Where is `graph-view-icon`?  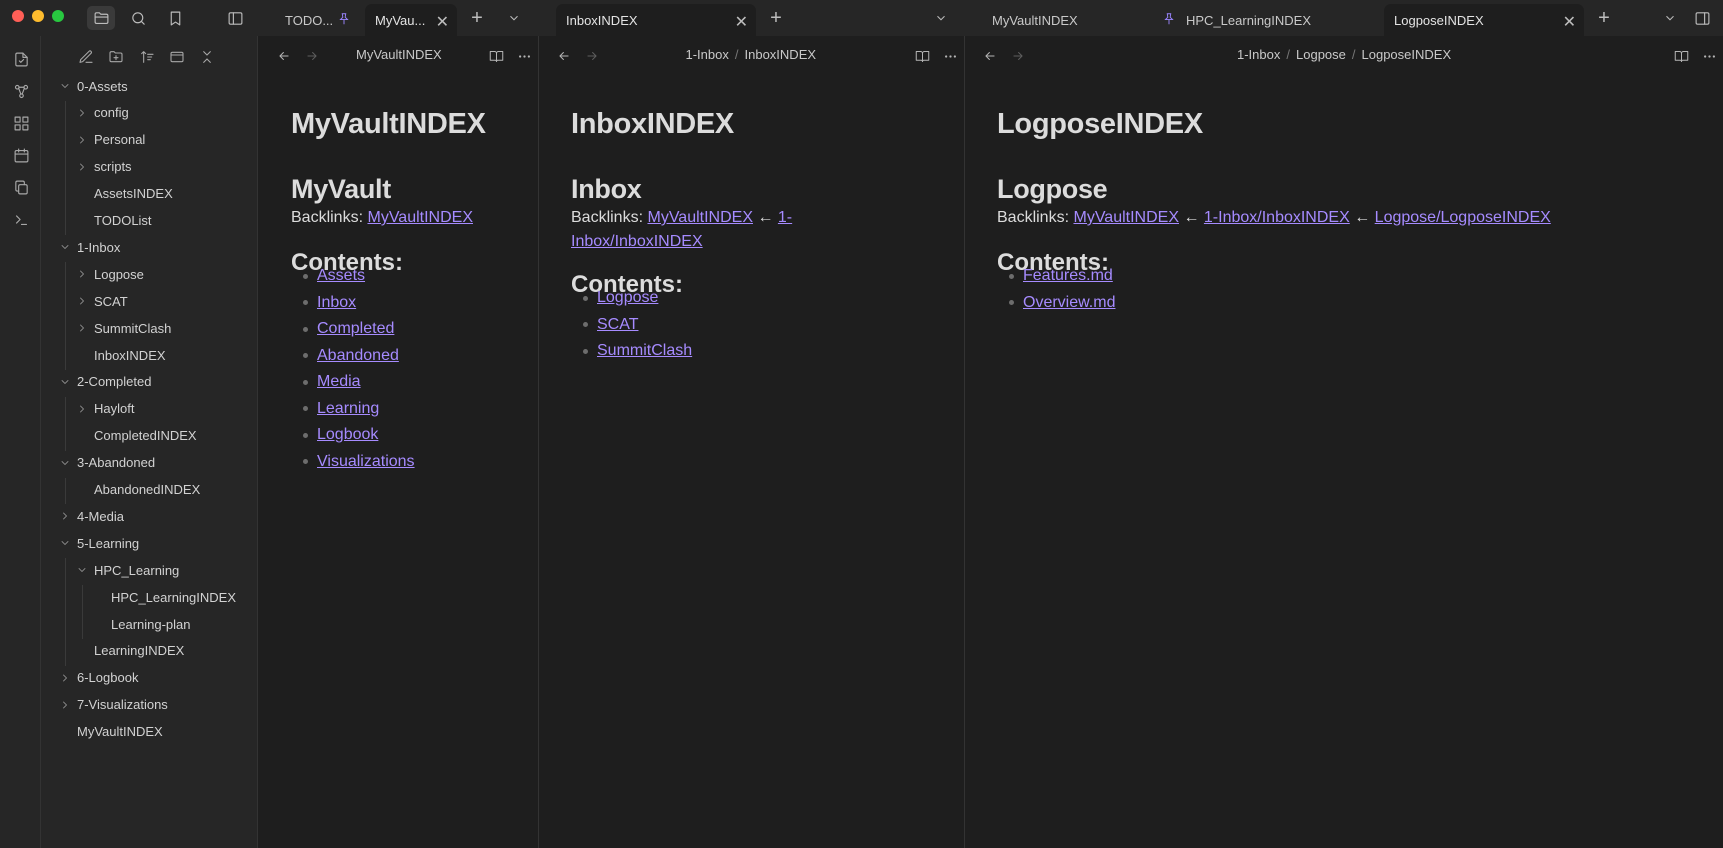 graph-view-icon is located at coordinates (21, 91).